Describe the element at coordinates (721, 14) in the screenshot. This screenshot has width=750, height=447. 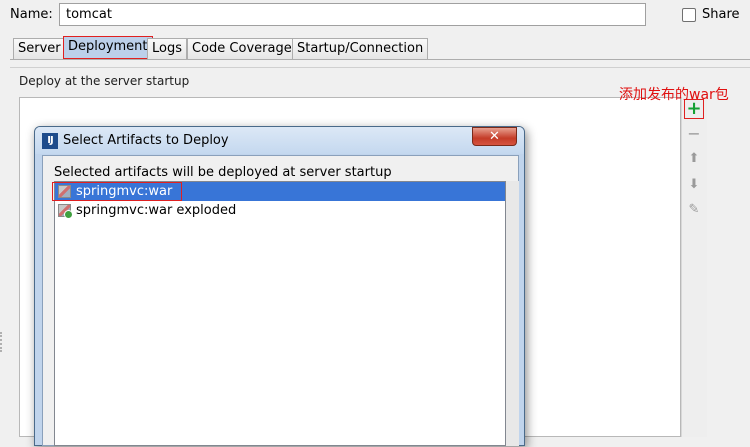
I see `share-label: Share` at that location.